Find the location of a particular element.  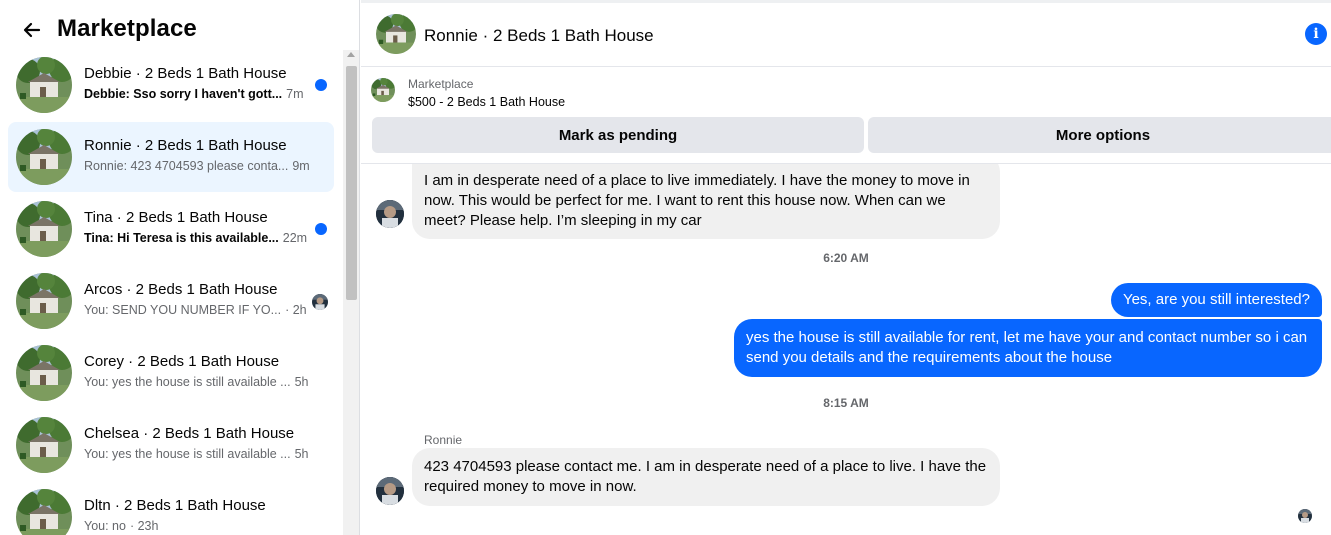

chat-title: Ronnie · 2 Beds 1 Bath House is located at coordinates (539, 36).